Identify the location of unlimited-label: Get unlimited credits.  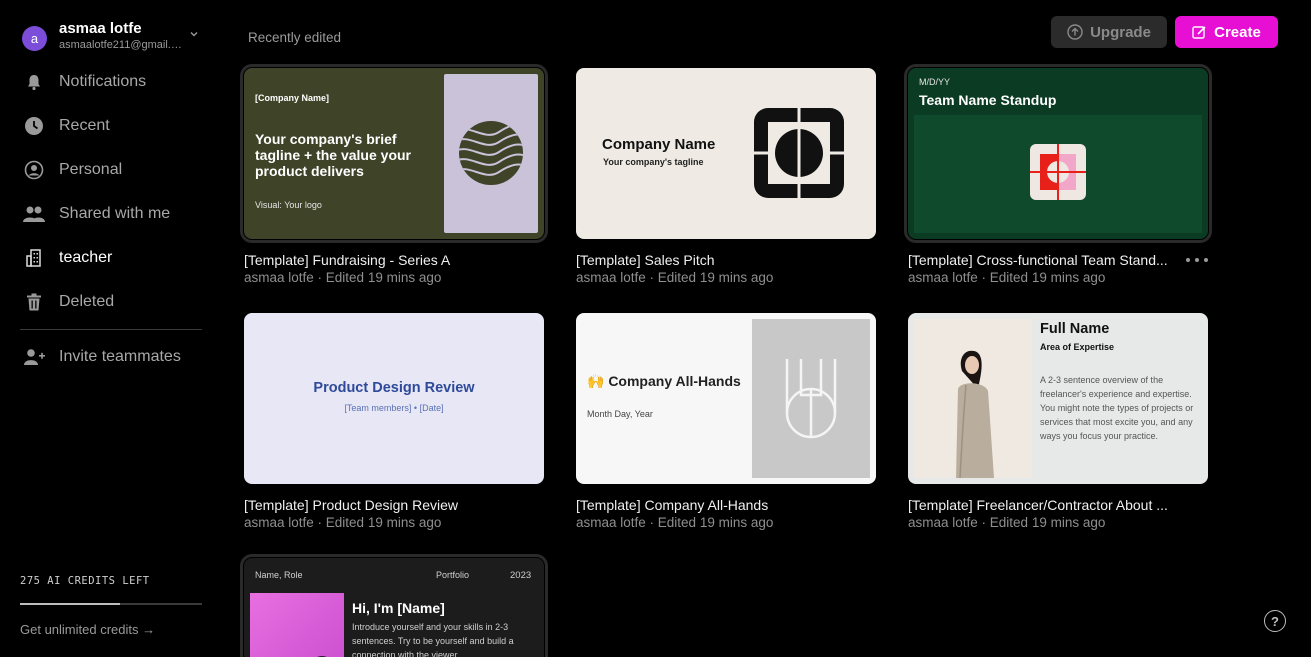
(79, 629).